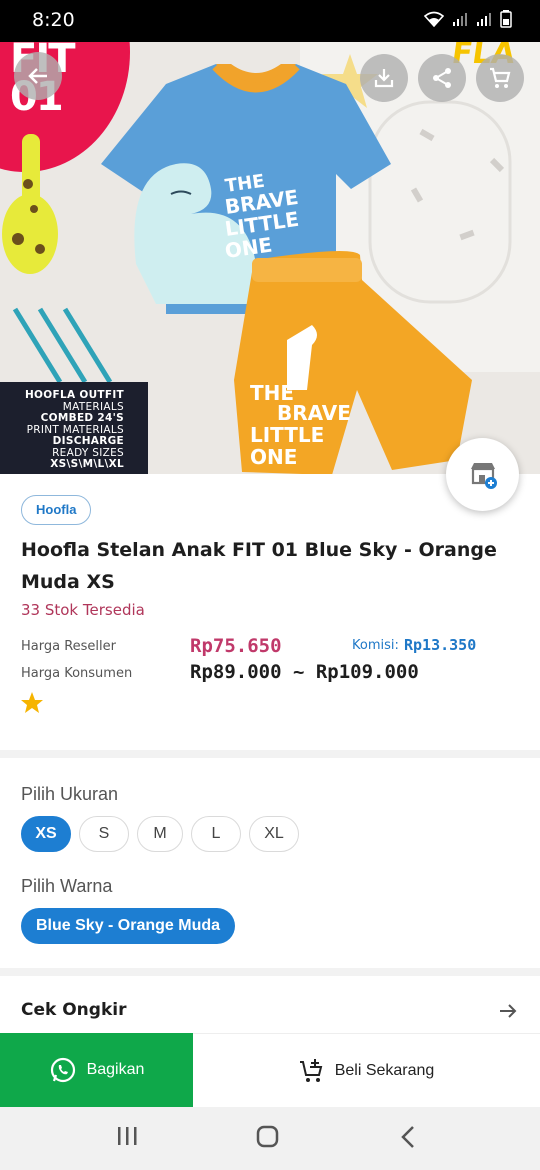 This screenshot has height=1170, width=540. Describe the element at coordinates (74, 395) in the screenshot. I see `info-line: HOOFLA OUTFIT` at that location.